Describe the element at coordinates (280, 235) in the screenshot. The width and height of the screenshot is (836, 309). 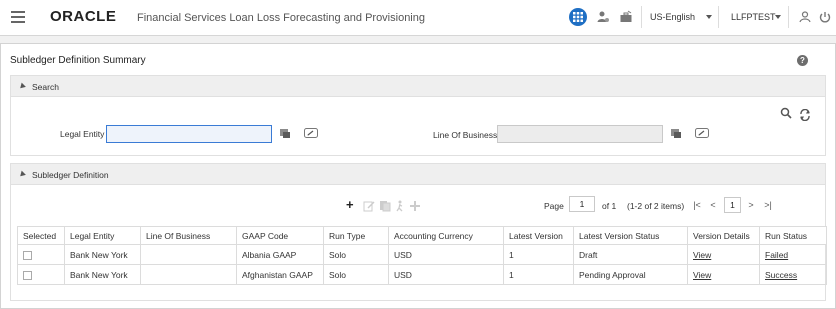
I see `column-header: GAAP Code` at that location.